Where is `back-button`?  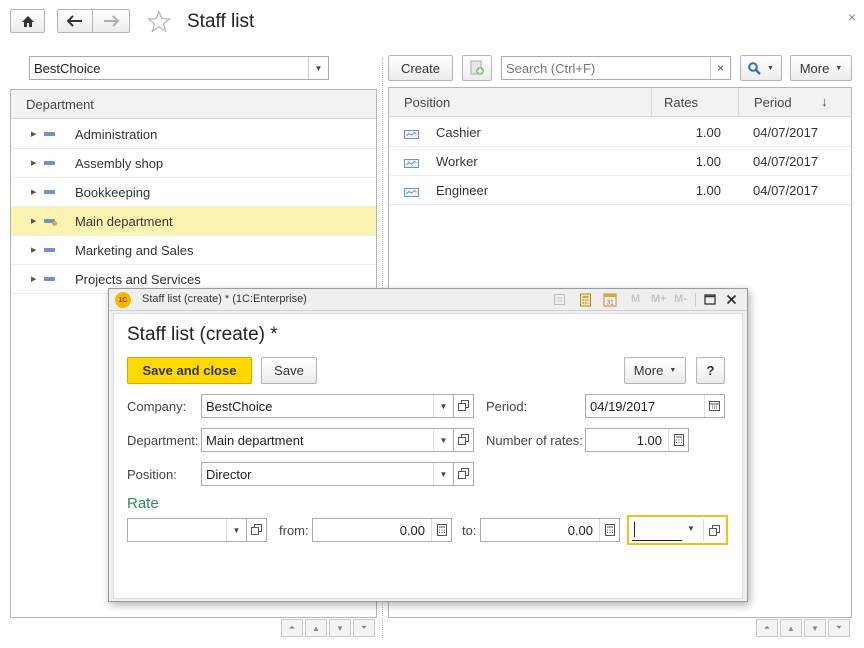
back-button is located at coordinates (75, 21).